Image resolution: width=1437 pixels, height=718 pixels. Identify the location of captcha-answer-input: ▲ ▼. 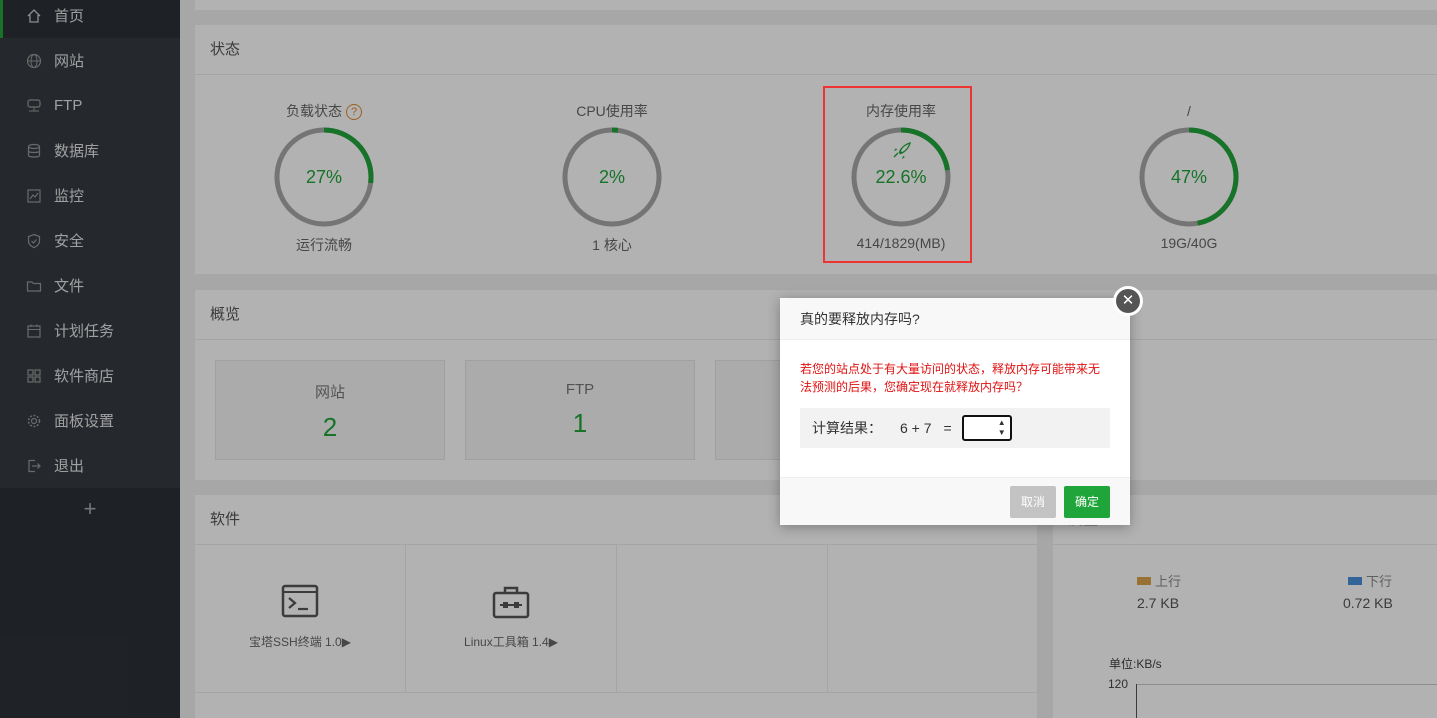
(986, 428).